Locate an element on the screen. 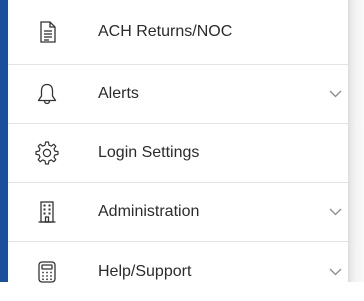 This screenshot has height=301, width=364. menu-item-label: Help/Support is located at coordinates (145, 271).